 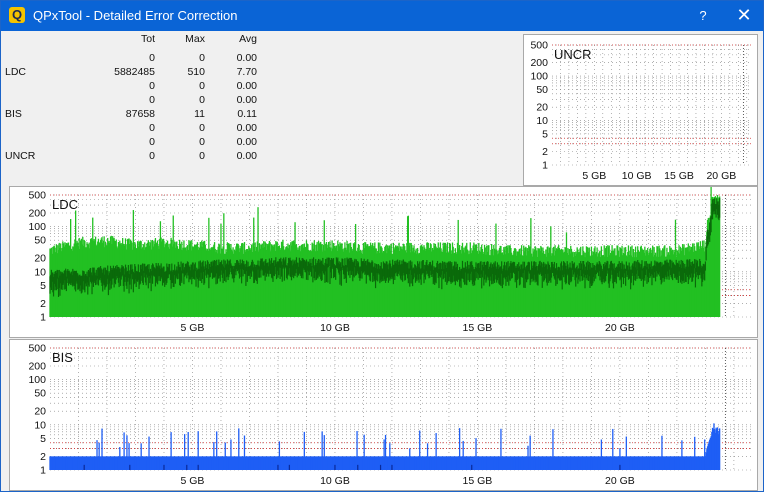 What do you see at coordinates (136, 156) in the screenshot?
I see `stats-row-uncr: UNCR 0 0 0.00` at bounding box center [136, 156].